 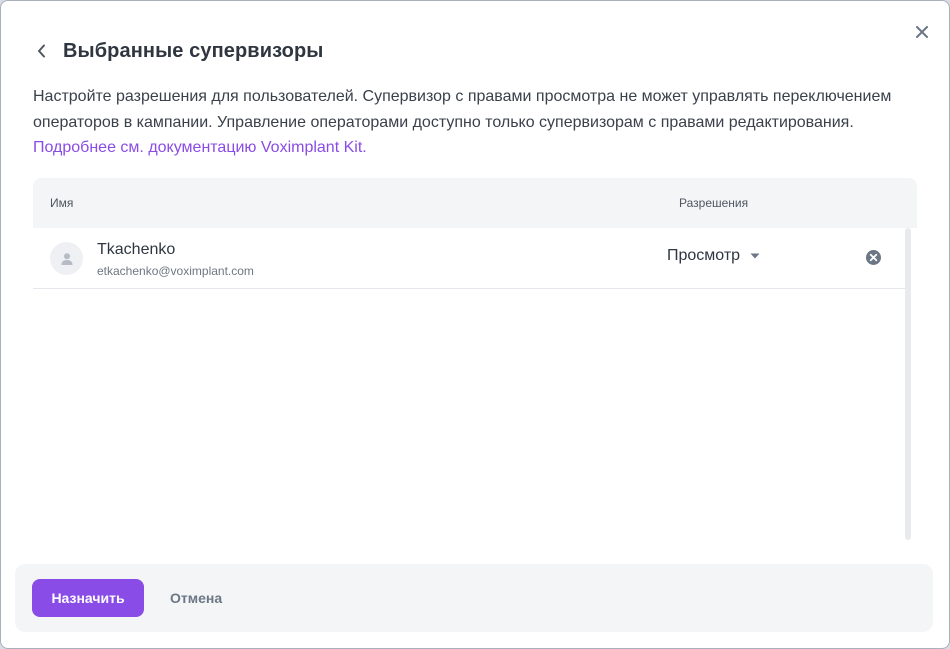 I want to click on permission-value: Просмотр, so click(x=704, y=255).